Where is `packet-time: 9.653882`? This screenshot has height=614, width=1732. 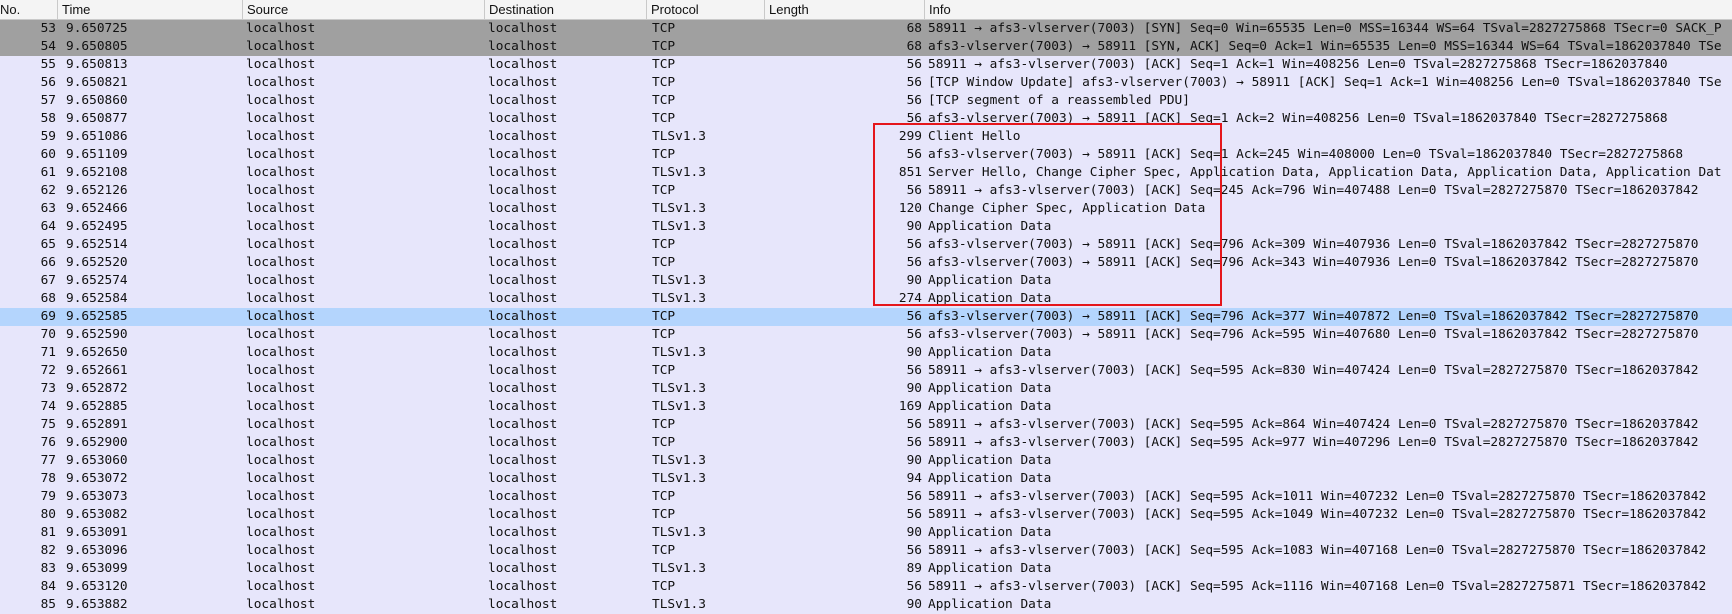
packet-time: 9.653882 is located at coordinates (97, 604).